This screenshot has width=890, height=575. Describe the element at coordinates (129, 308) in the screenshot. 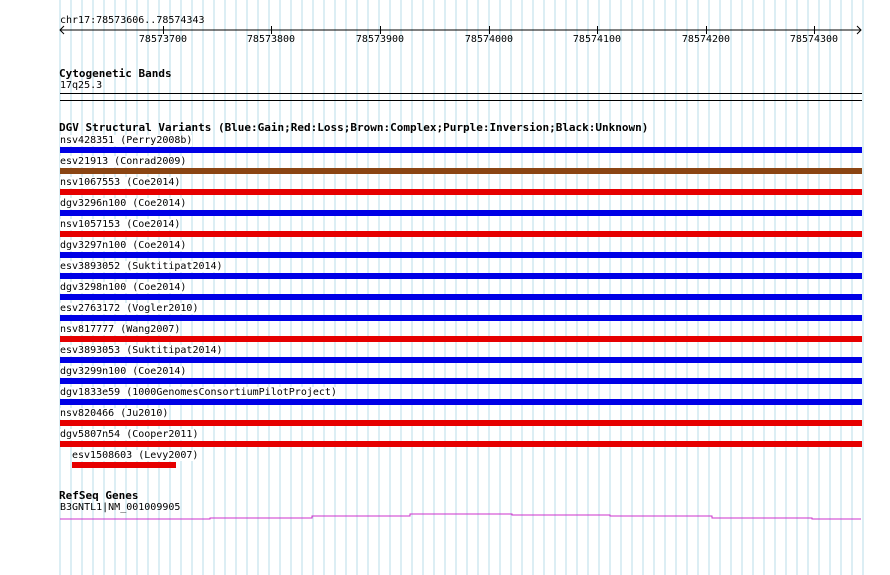

I see `sv-label: esv2763172 (Vogler2010)` at that location.